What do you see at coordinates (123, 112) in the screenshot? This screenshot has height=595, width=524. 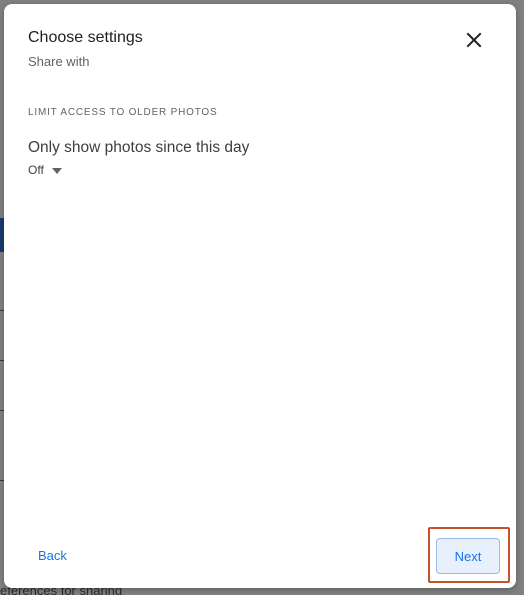 I see `section-header: LIMIT ACCESS TO OLDER PHOTOS` at bounding box center [123, 112].